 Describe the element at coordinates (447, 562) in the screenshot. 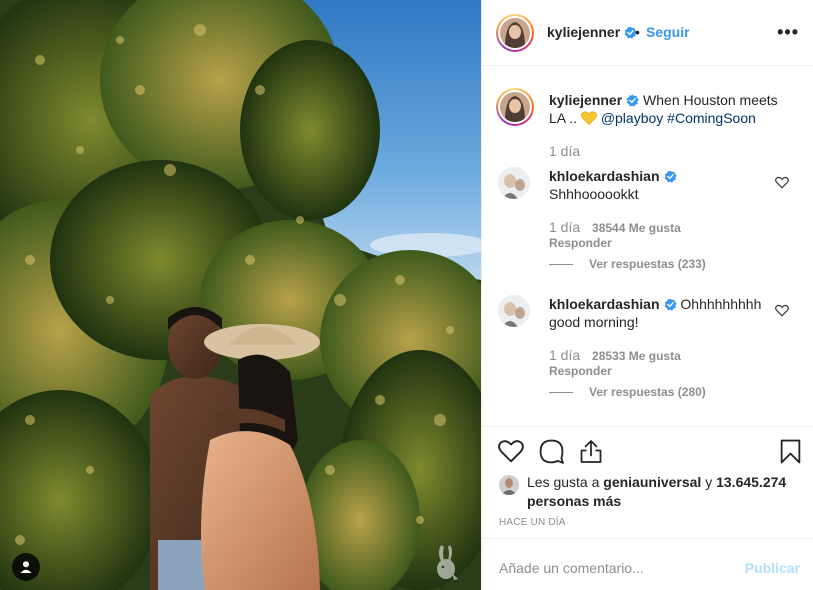

I see `playboy-bunny-logo` at that location.